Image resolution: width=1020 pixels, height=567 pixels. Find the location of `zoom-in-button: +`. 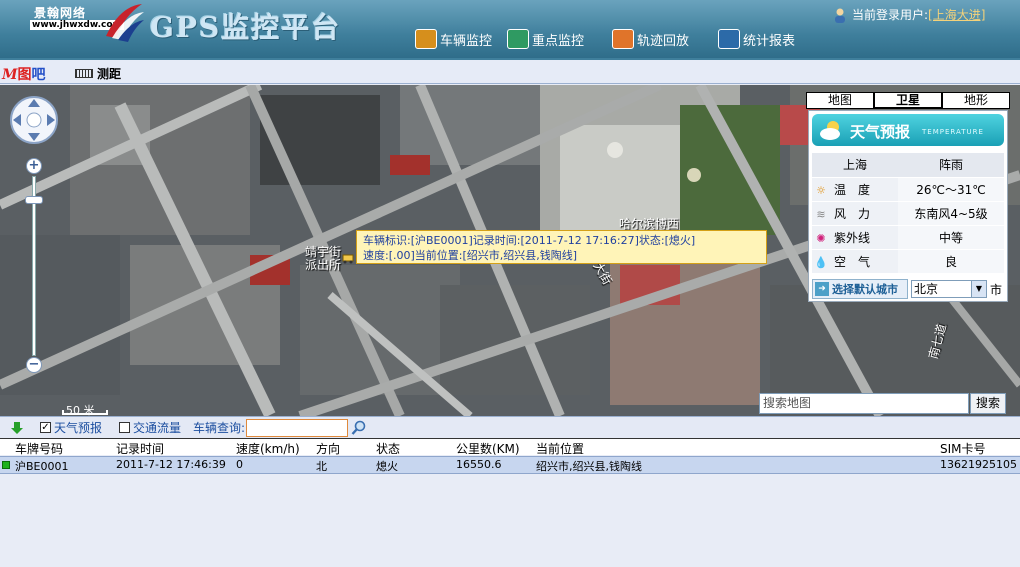

zoom-in-button: + is located at coordinates (34, 166).